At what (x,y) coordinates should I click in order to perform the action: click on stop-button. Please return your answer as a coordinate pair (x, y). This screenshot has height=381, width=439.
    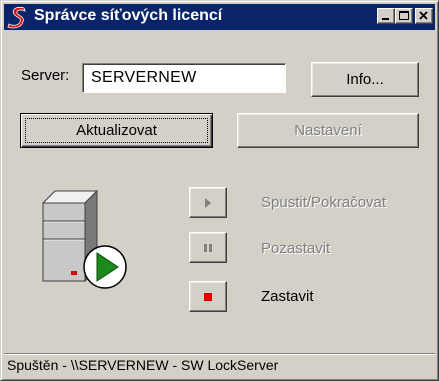
    Looking at the image, I should click on (208, 296).